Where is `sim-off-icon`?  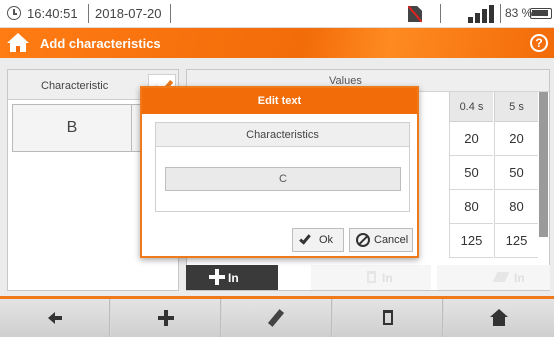 sim-off-icon is located at coordinates (415, 14).